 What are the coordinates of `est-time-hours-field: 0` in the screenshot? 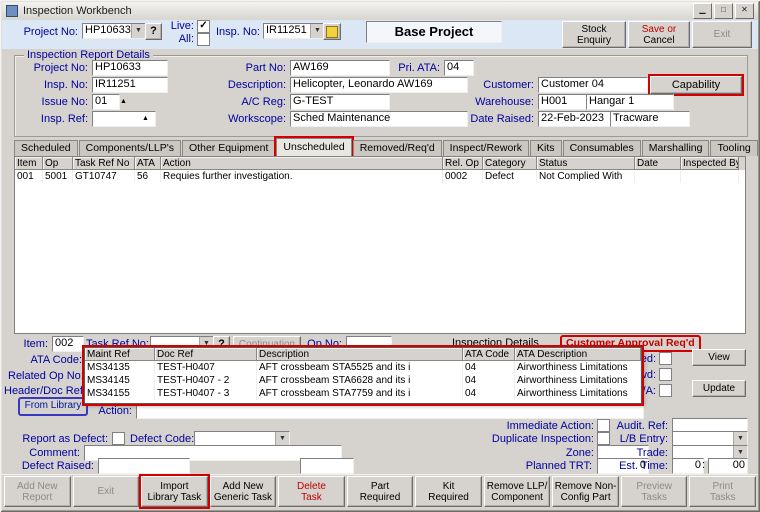 It's located at (688, 466).